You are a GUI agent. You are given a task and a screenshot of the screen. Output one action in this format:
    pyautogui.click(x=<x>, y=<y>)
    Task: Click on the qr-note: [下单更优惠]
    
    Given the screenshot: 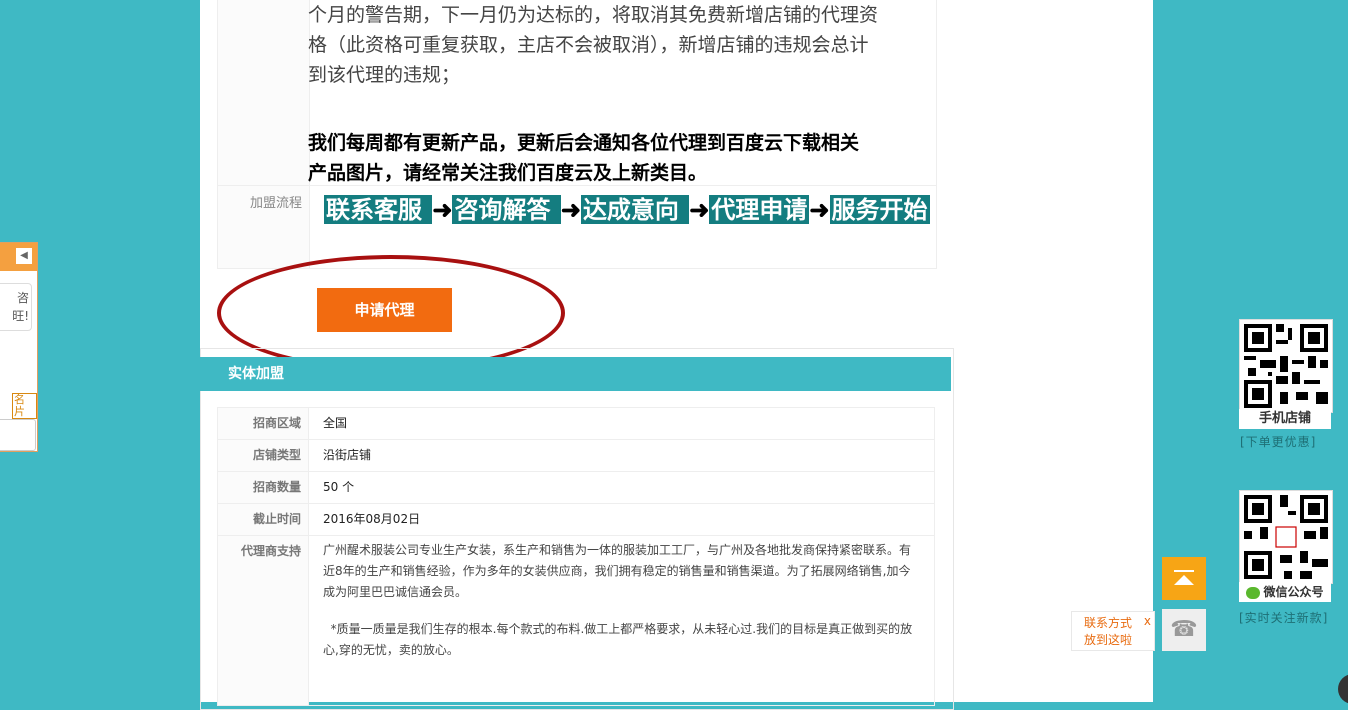 What is the action you would take?
    pyautogui.click(x=1278, y=442)
    